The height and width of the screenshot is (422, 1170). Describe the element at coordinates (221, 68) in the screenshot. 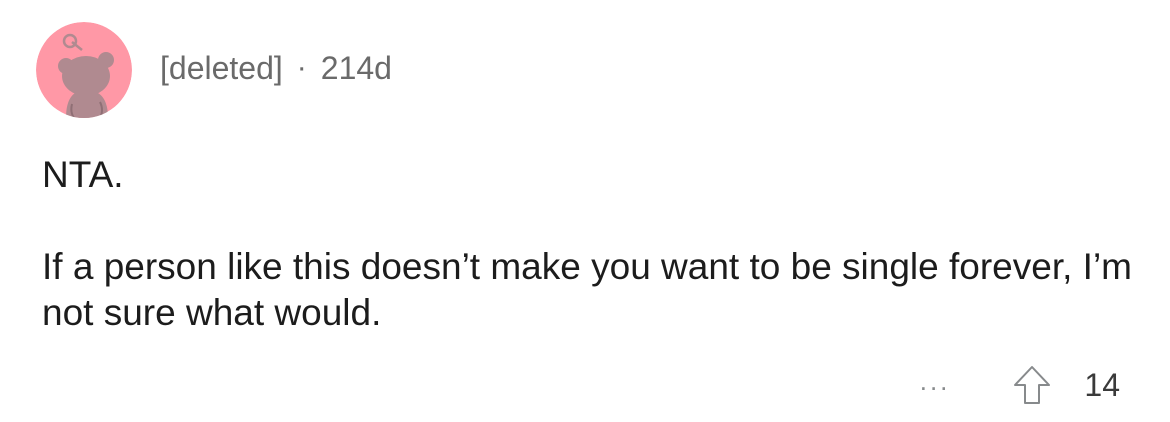

I see `username: [deleted]` at that location.